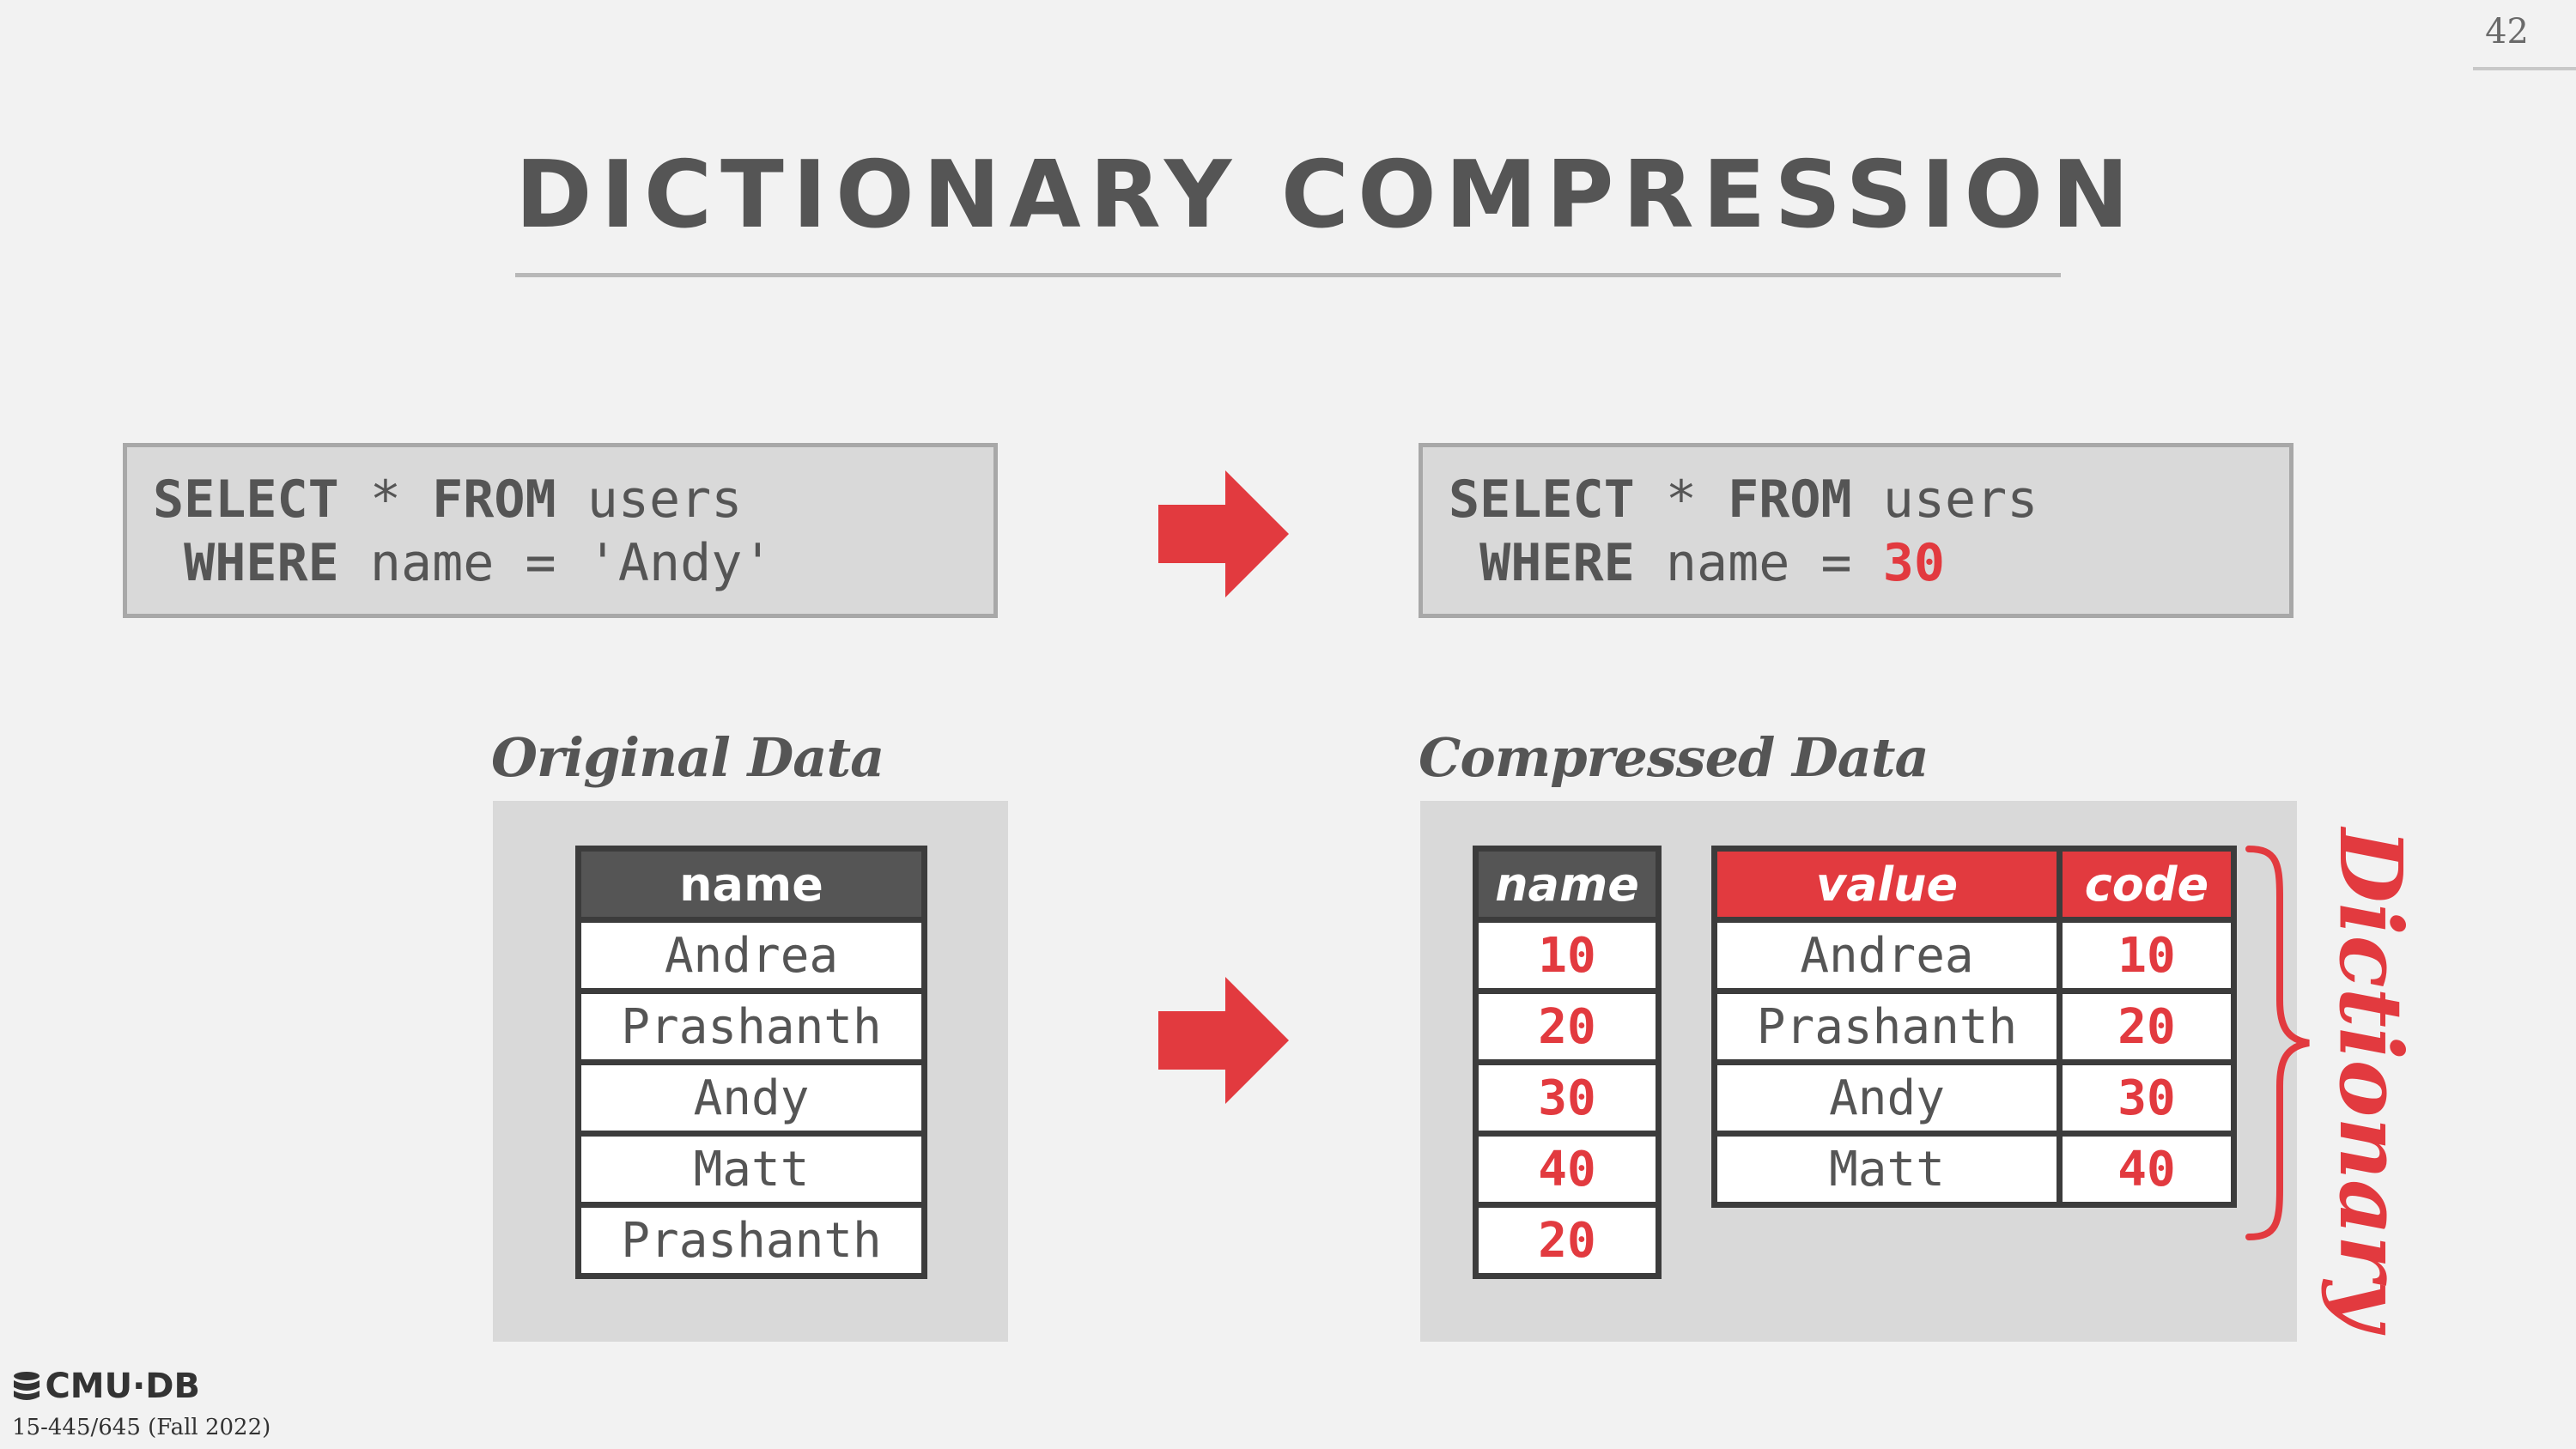 Image resolution: width=2576 pixels, height=1449 pixels. I want to click on sql-code-value: 30, so click(1914, 563).